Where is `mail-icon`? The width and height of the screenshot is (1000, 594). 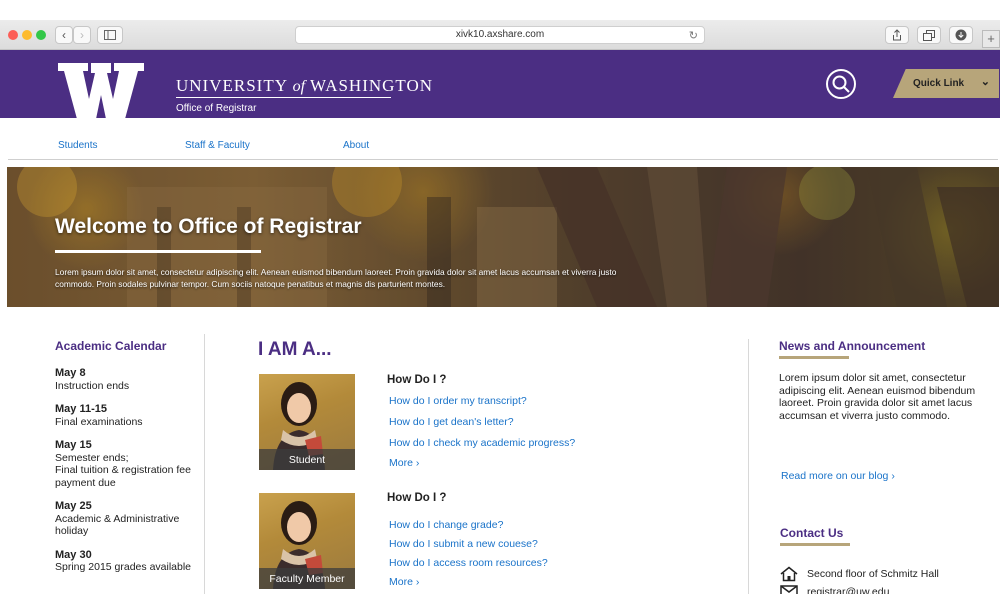
mail-icon is located at coordinates (789, 589).